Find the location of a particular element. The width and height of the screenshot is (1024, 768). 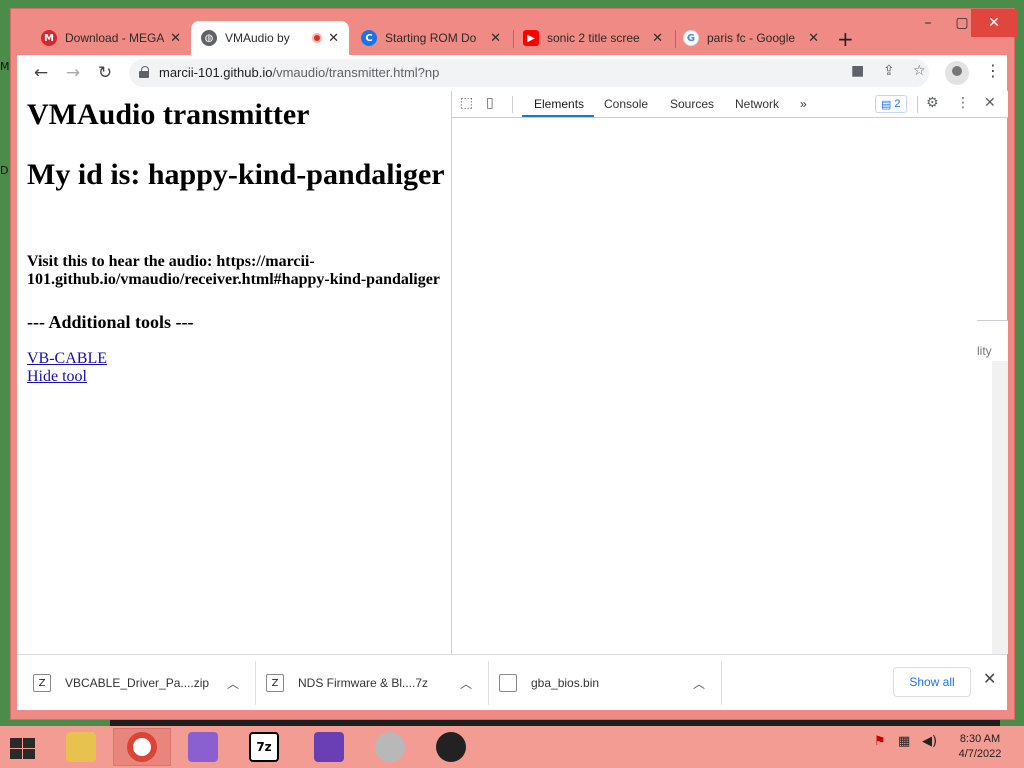

taskbar-chrome is located at coordinates (142, 747).